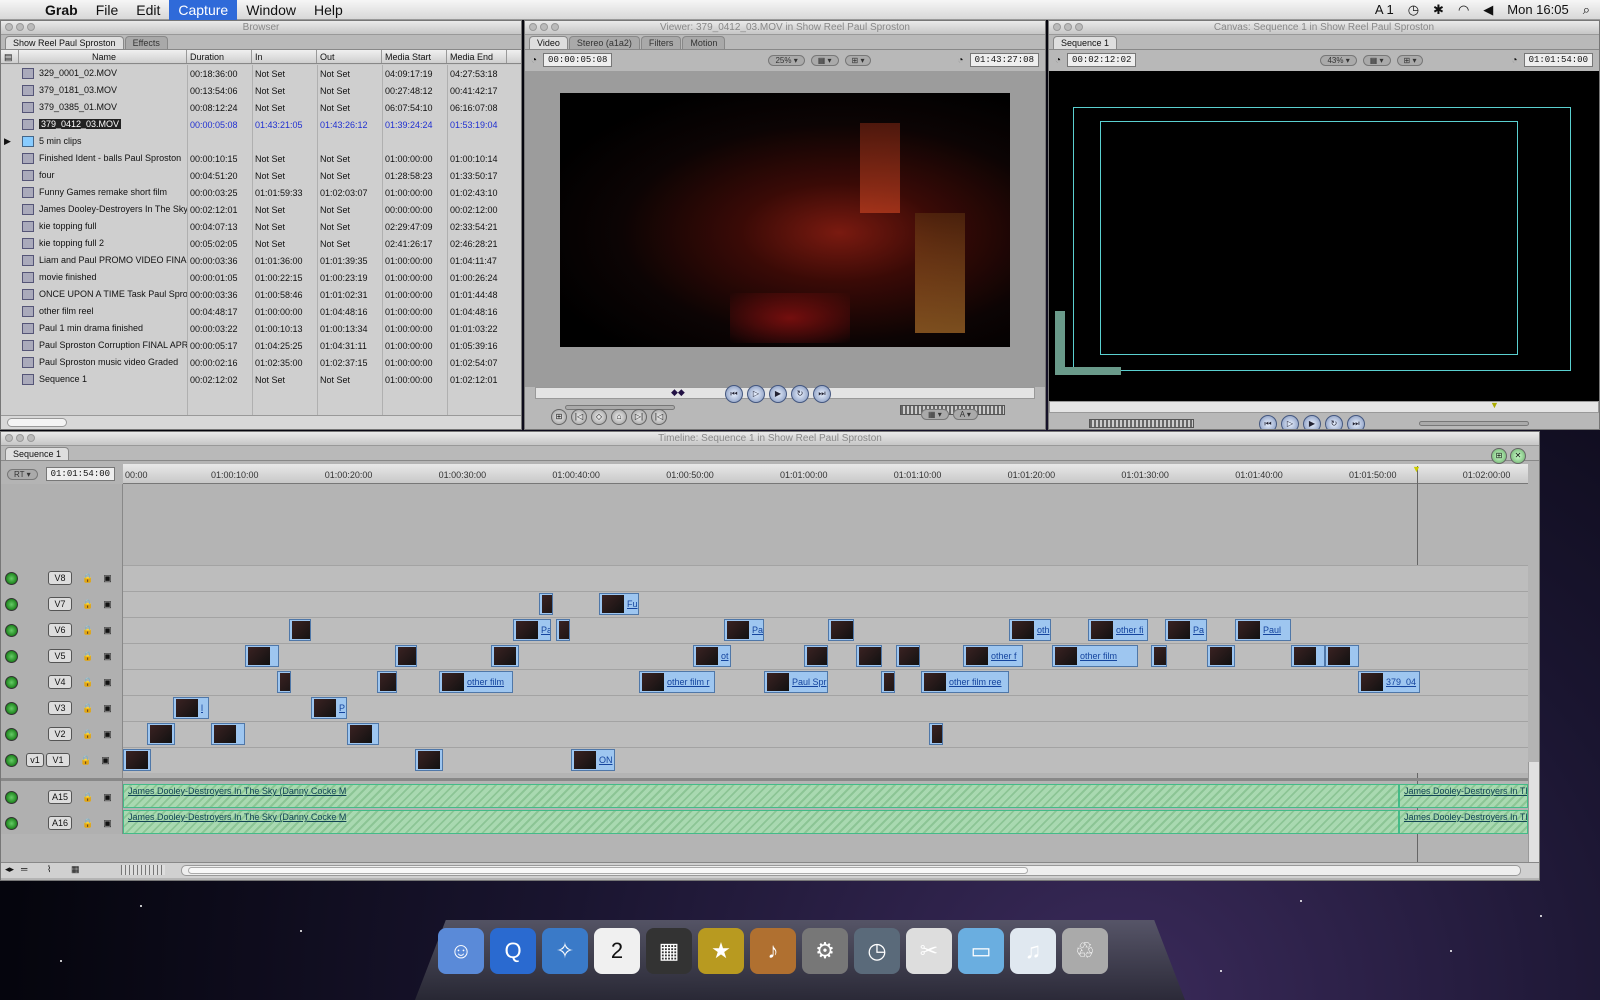  What do you see at coordinates (61, 10) in the screenshot?
I see `menu-app-name: Grab` at bounding box center [61, 10].